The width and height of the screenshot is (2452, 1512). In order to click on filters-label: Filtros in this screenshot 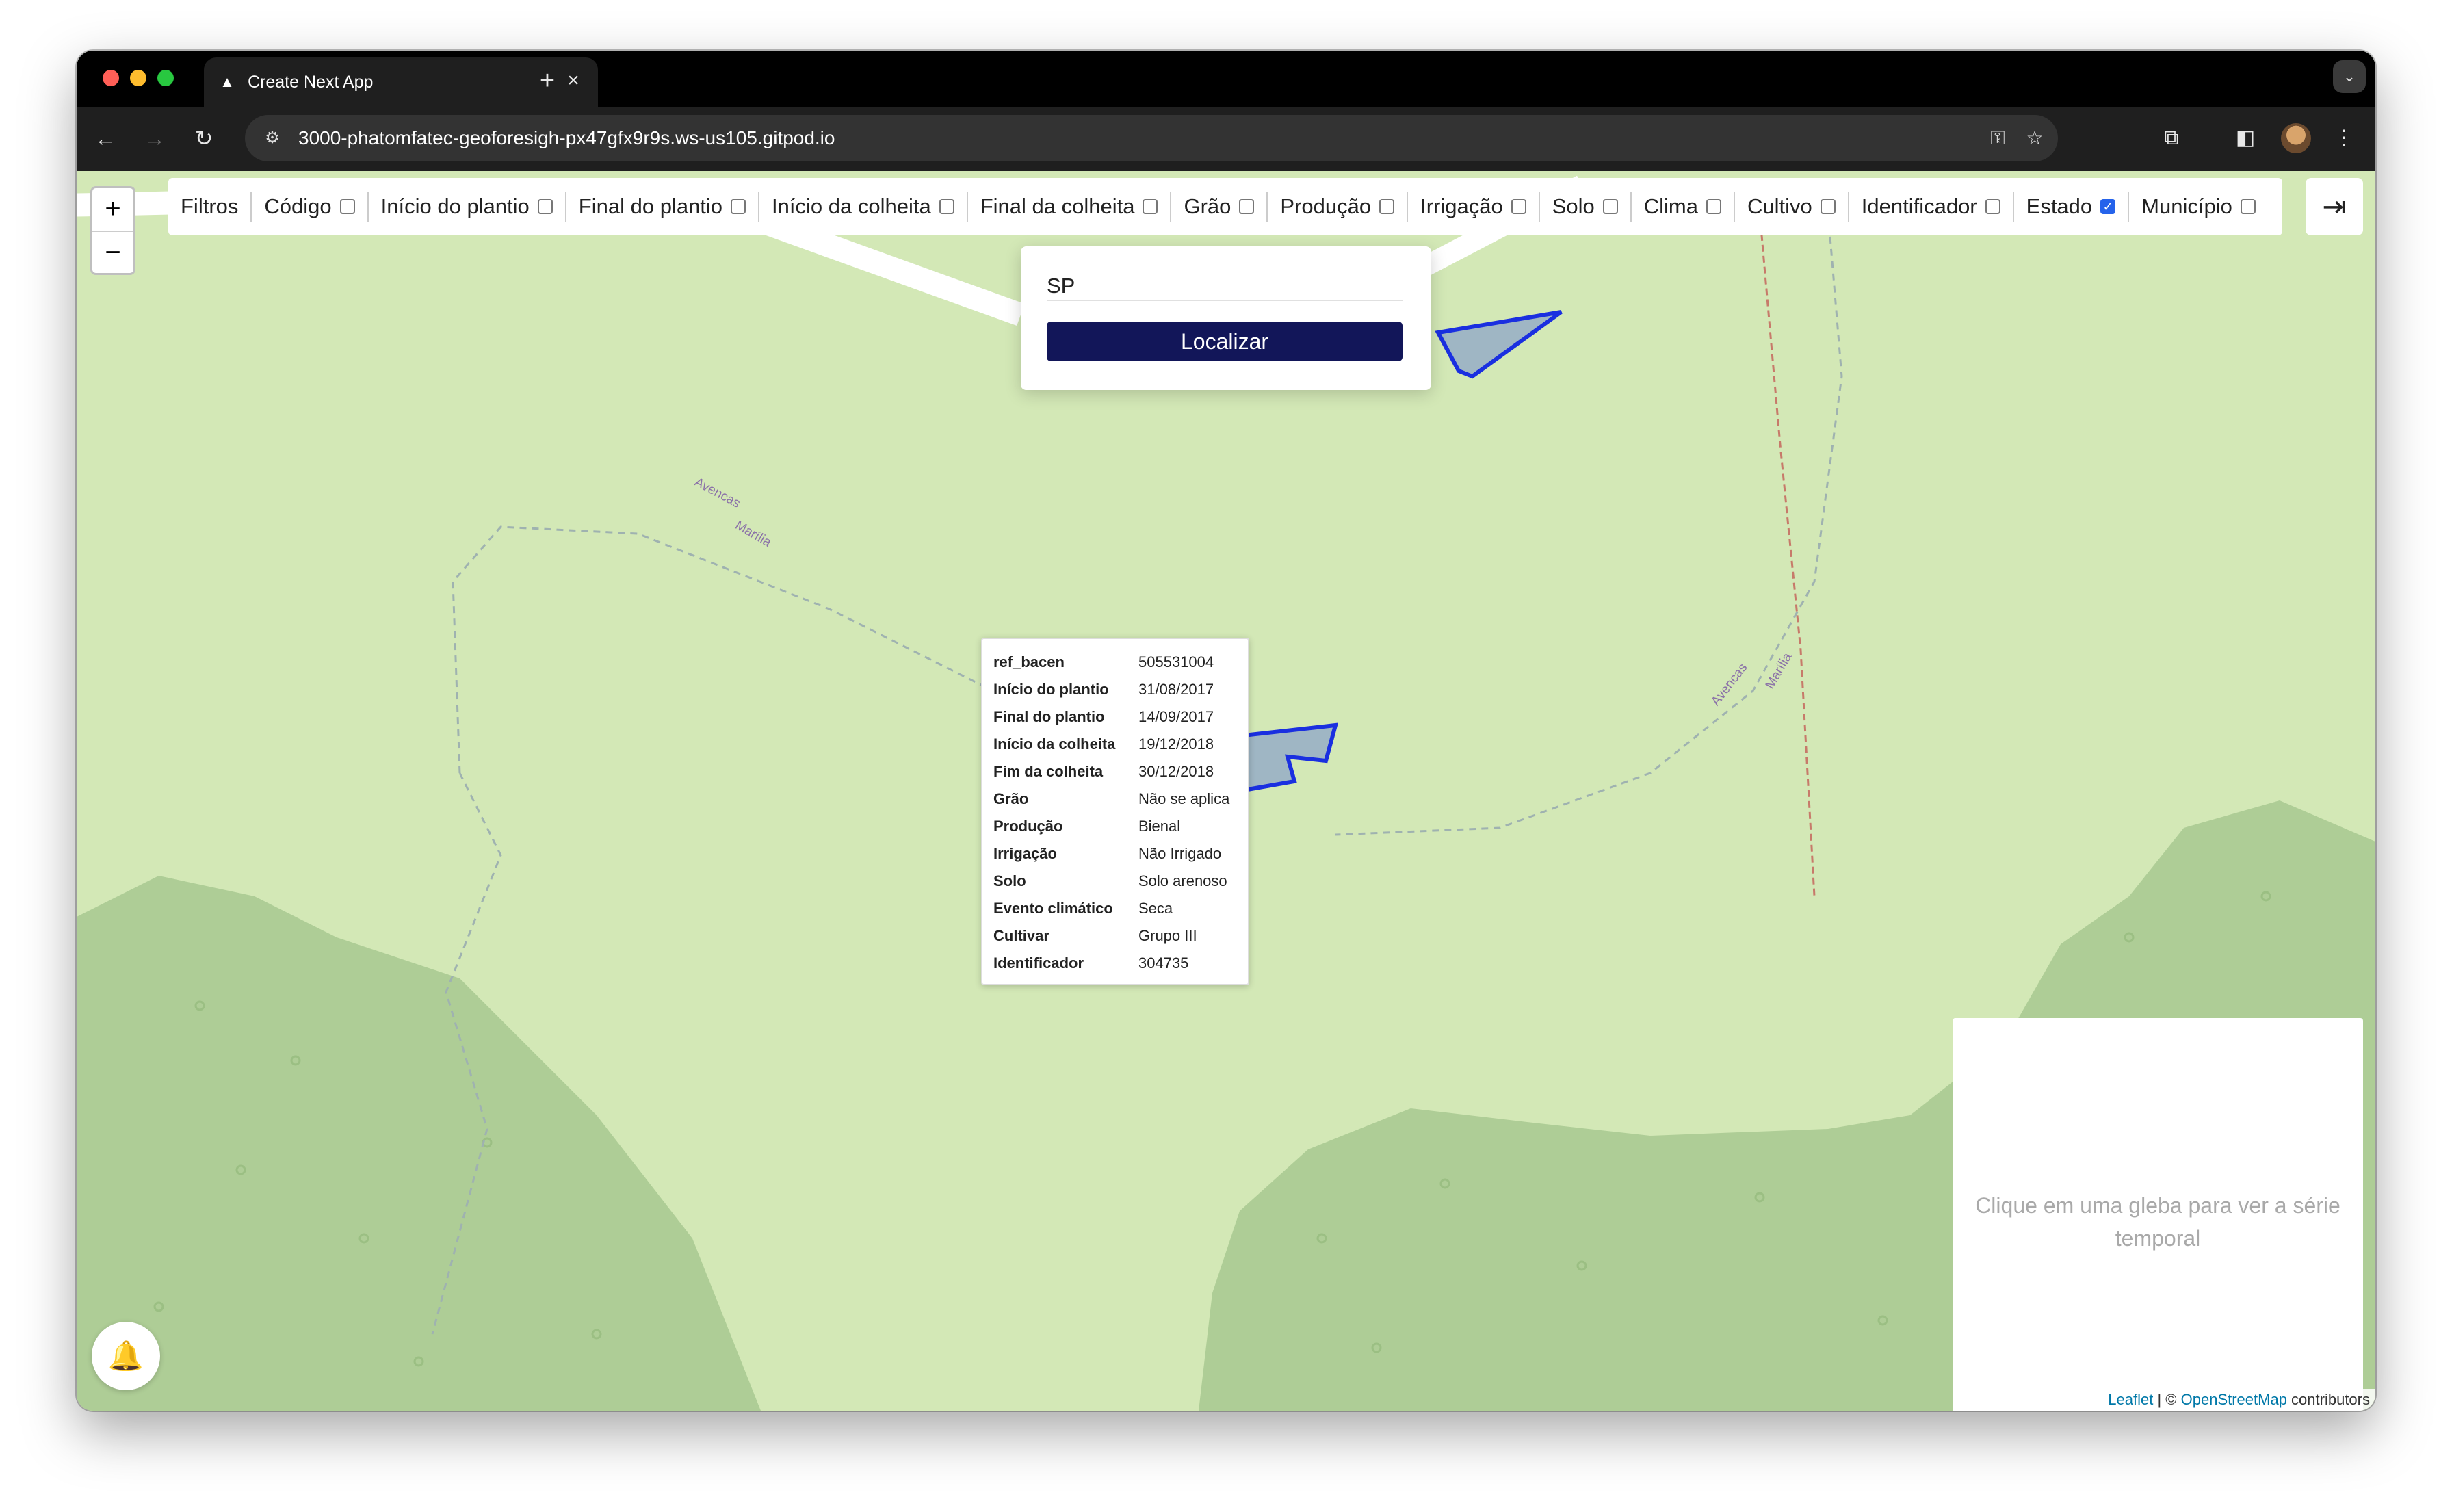, I will do `click(210, 206)`.